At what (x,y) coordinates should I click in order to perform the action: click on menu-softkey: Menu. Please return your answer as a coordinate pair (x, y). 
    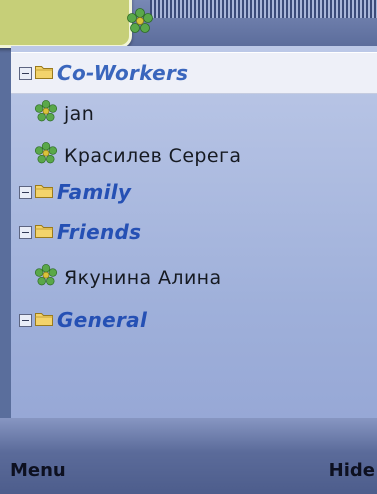
    Looking at the image, I should click on (38, 470).